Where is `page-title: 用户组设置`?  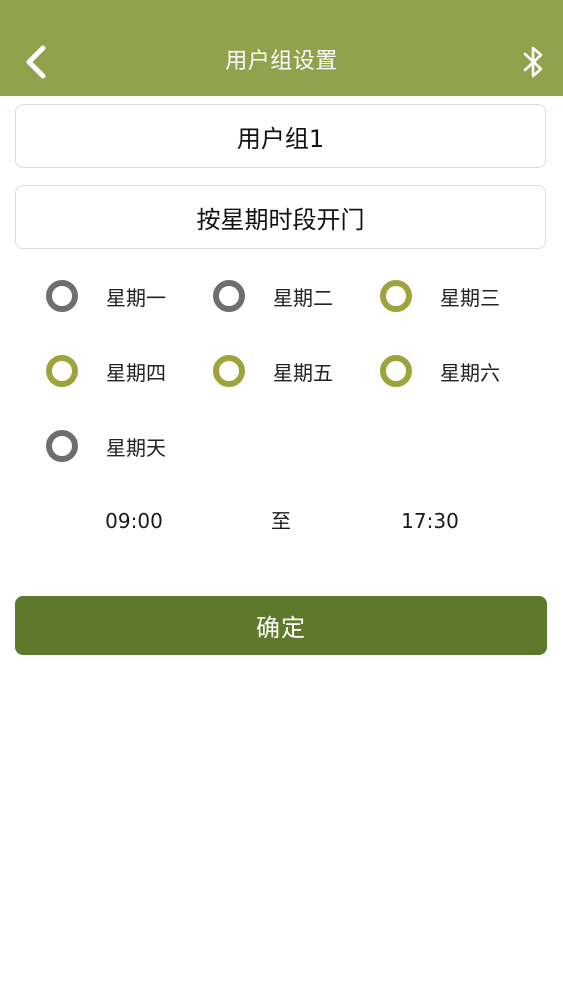
page-title: 用户组设置 is located at coordinates (281, 61).